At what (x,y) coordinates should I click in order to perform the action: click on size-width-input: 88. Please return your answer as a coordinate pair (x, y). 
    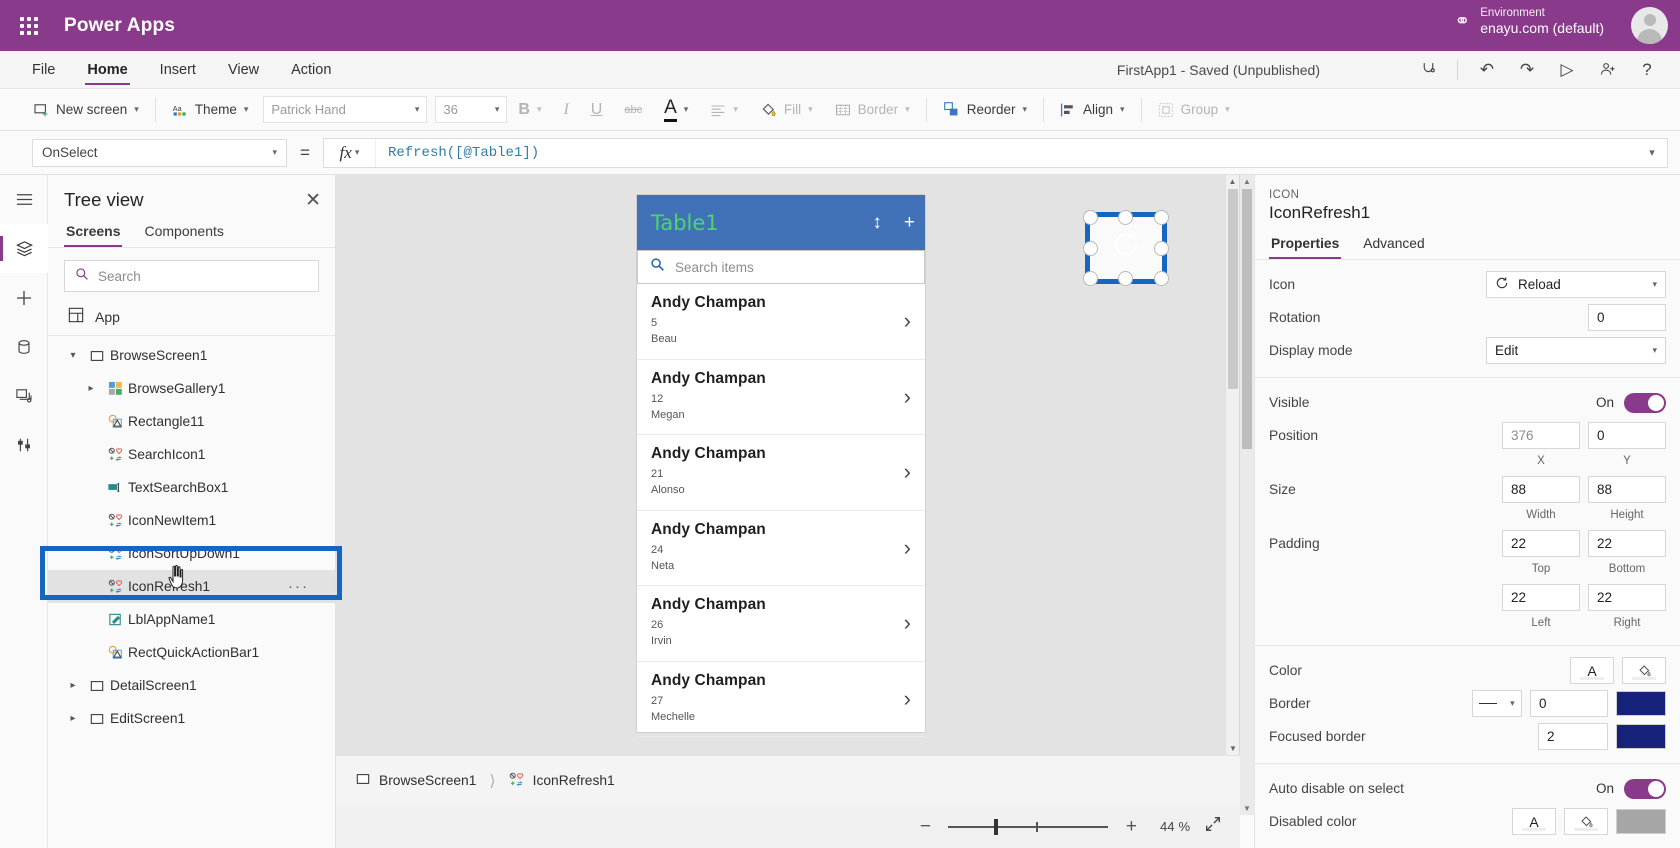
    Looking at the image, I should click on (1541, 489).